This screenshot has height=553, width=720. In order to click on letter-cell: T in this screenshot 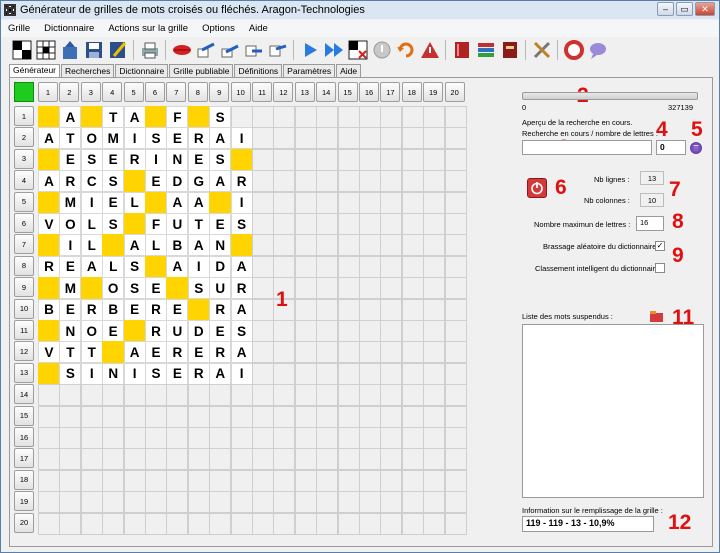, I will do `click(198, 224)`.